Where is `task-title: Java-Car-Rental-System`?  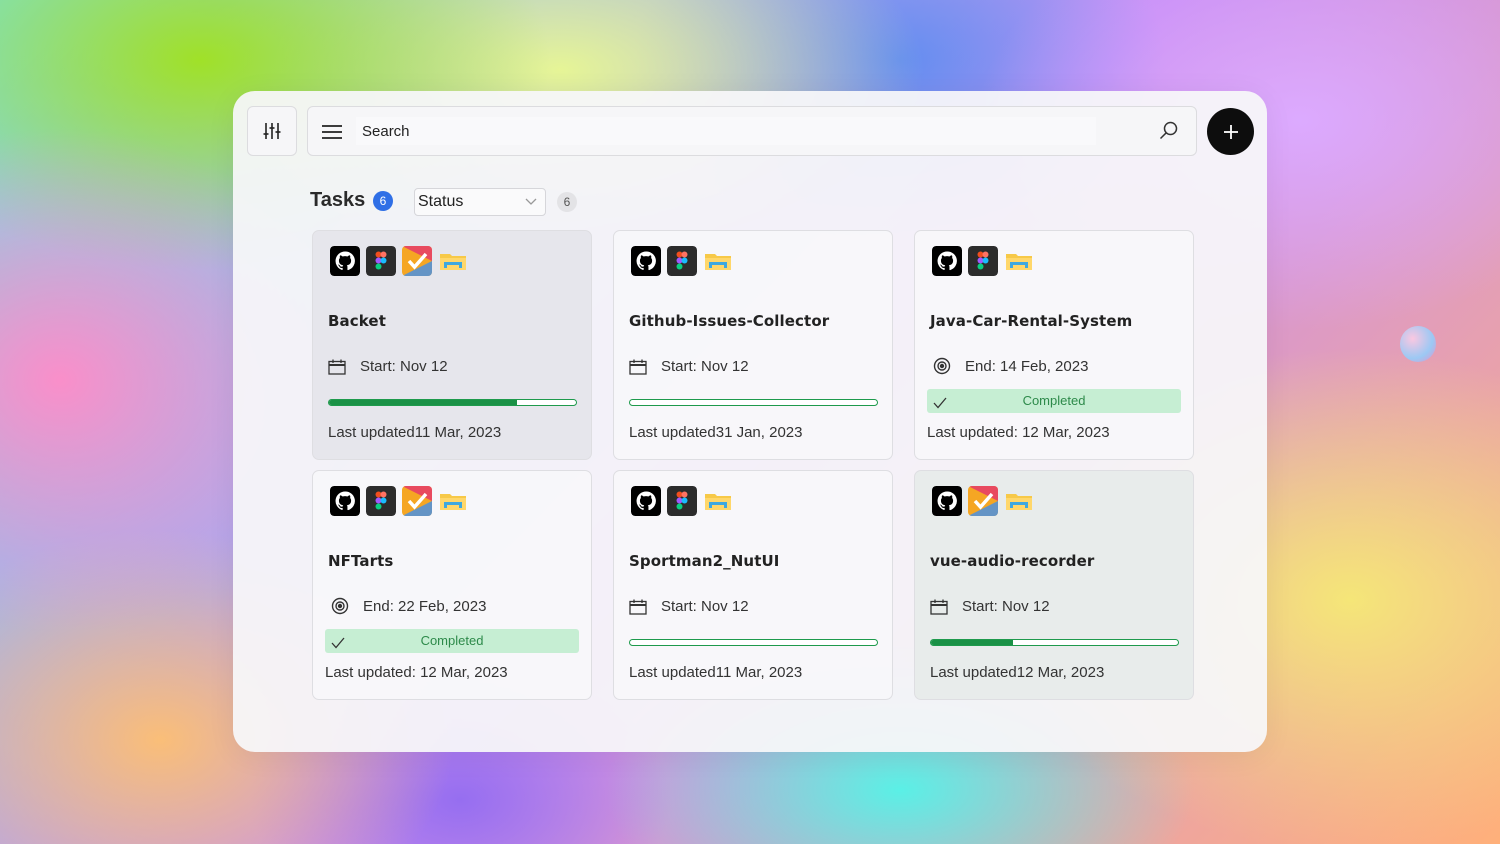
task-title: Java-Car-Rental-System is located at coordinates (1031, 321).